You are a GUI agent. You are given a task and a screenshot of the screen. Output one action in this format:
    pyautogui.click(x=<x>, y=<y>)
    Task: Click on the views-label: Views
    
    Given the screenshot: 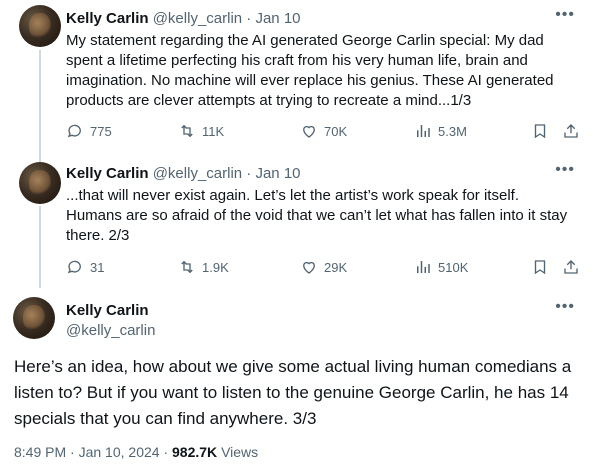 What is the action you would take?
    pyautogui.click(x=240, y=452)
    